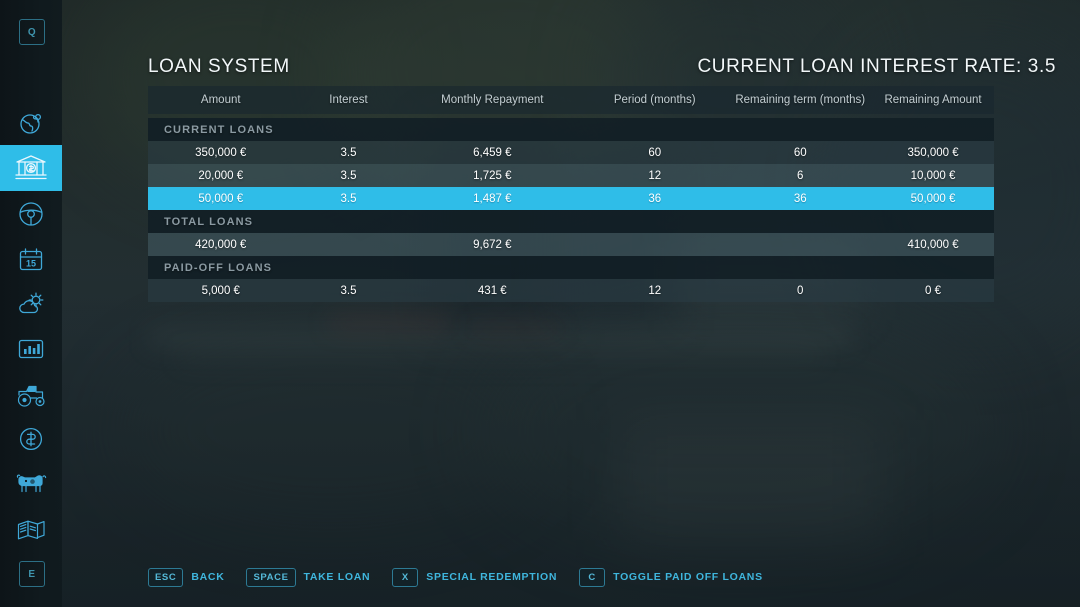 This screenshot has height=607, width=1080. What do you see at coordinates (571, 244) in the screenshot?
I see `table-row-total: 420,000 € 9,672 € 410,000 €` at bounding box center [571, 244].